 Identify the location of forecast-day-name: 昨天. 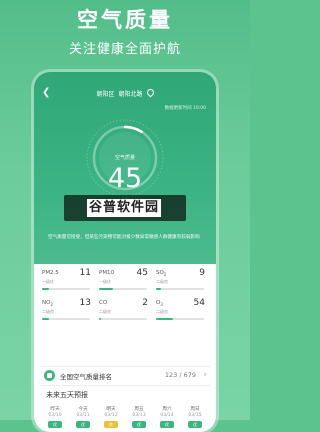
(55, 409).